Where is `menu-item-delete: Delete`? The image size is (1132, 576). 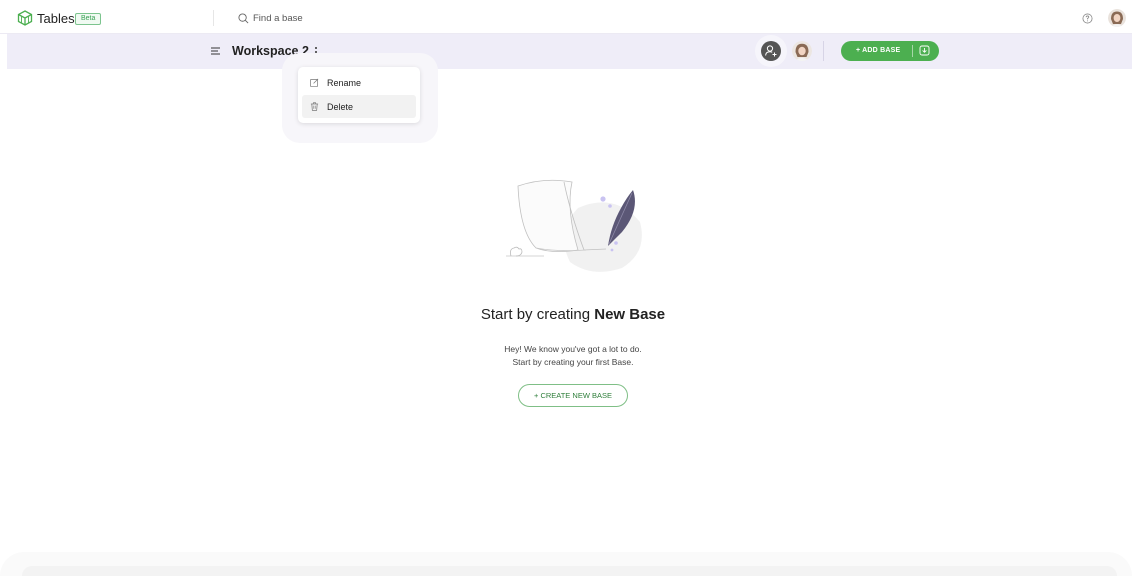 menu-item-delete: Delete is located at coordinates (359, 106).